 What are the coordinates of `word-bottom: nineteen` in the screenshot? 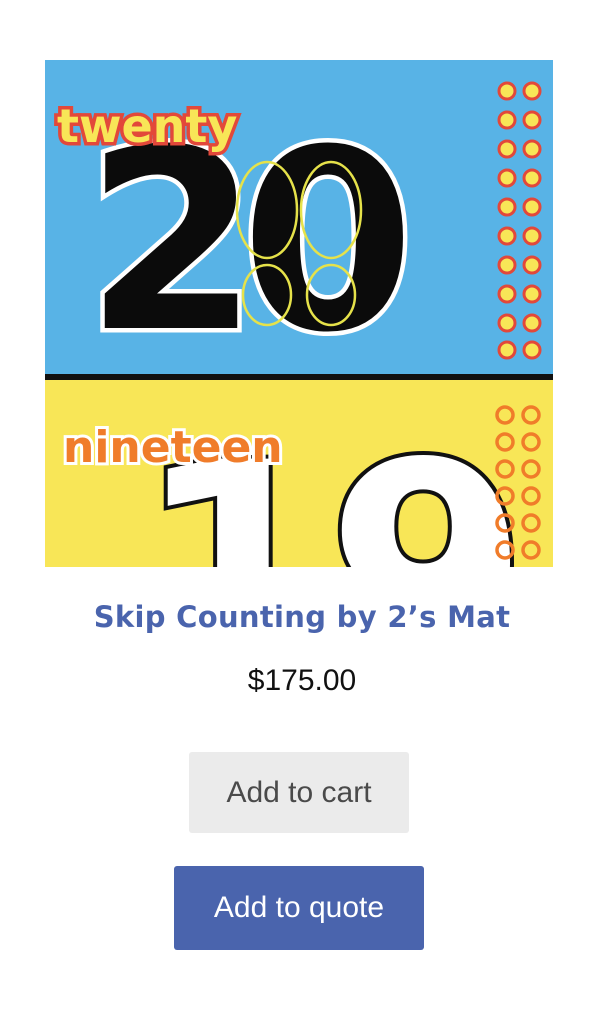 It's located at (173, 447).